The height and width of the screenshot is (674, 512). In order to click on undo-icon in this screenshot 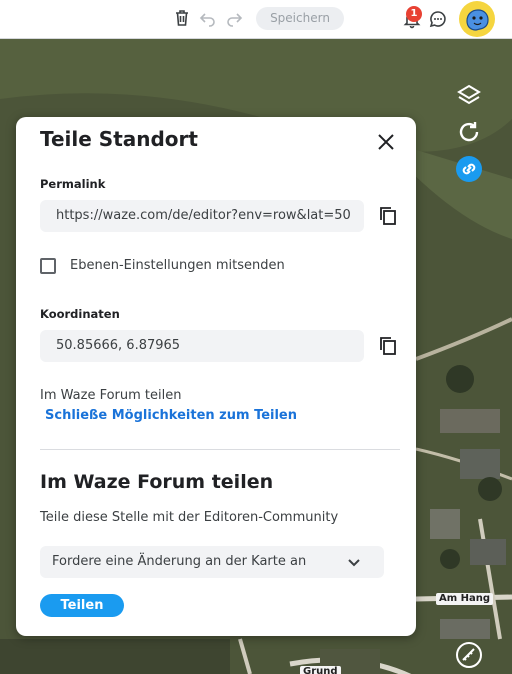, I will do `click(208, 18)`.